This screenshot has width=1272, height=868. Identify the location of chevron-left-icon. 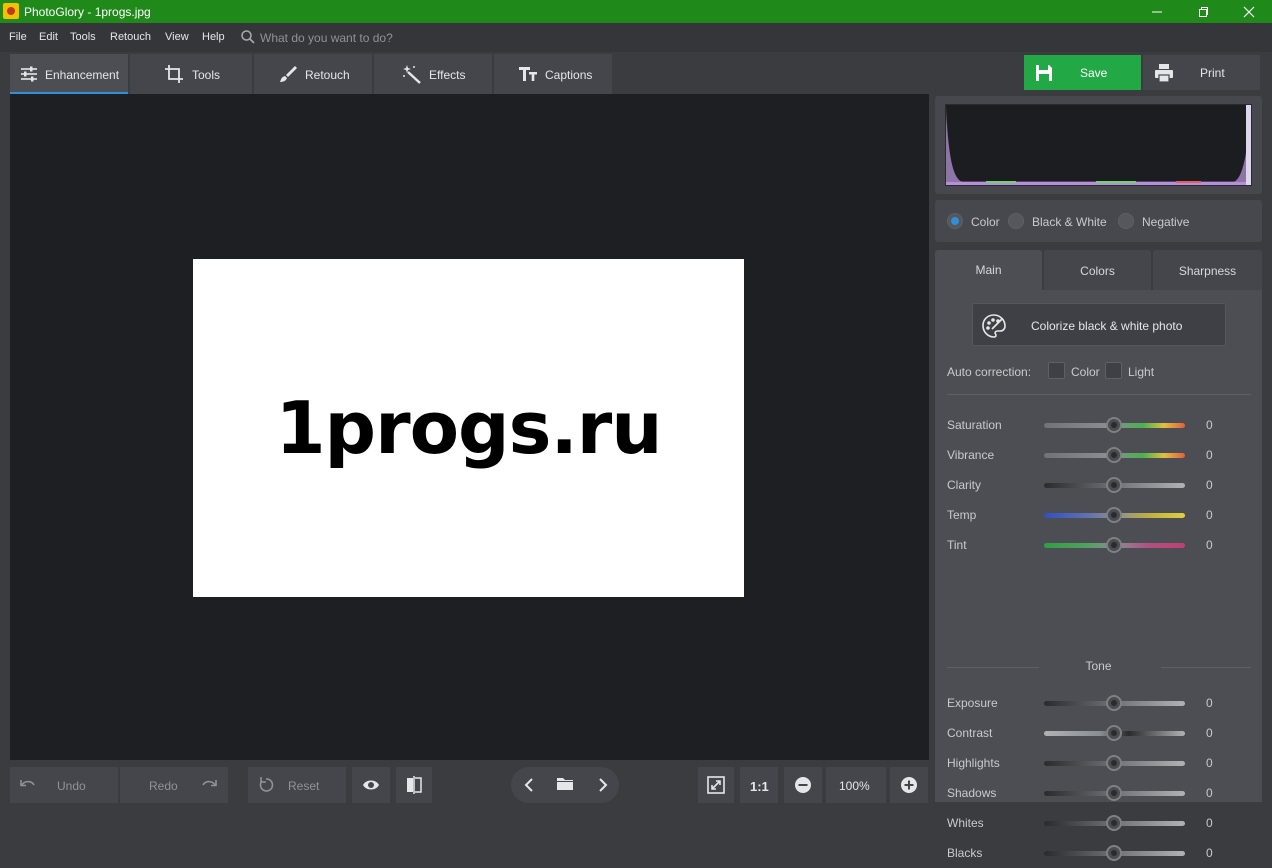
(530, 785).